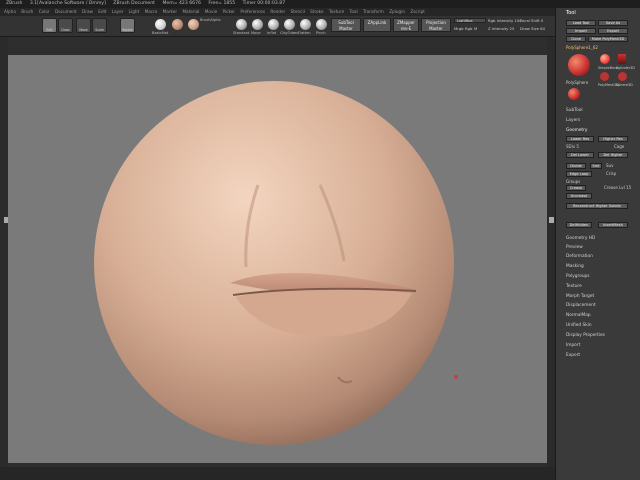 The image size is (640, 480). Describe the element at coordinates (336, 11) in the screenshot. I see `menu-texture: Texture` at that location.